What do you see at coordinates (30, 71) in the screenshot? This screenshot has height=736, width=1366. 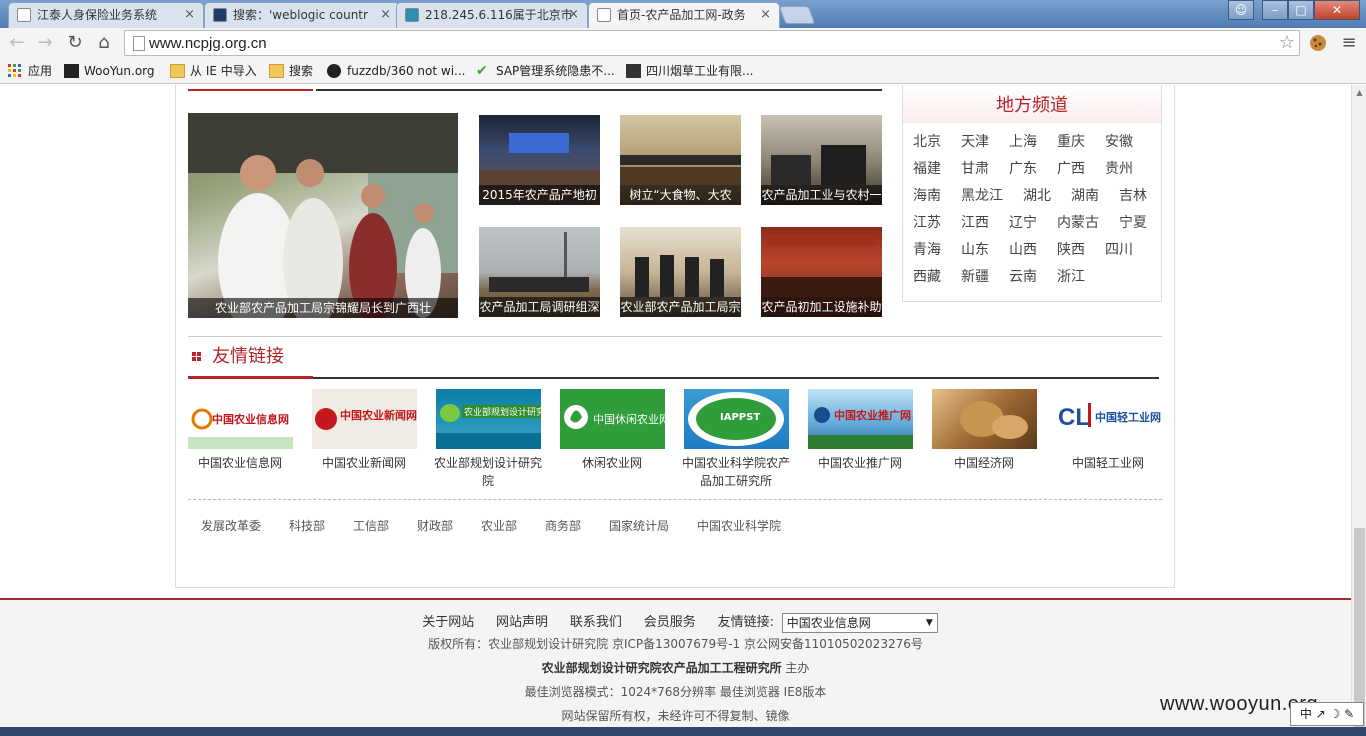 I see `bookmark-apps: 应用` at bounding box center [30, 71].